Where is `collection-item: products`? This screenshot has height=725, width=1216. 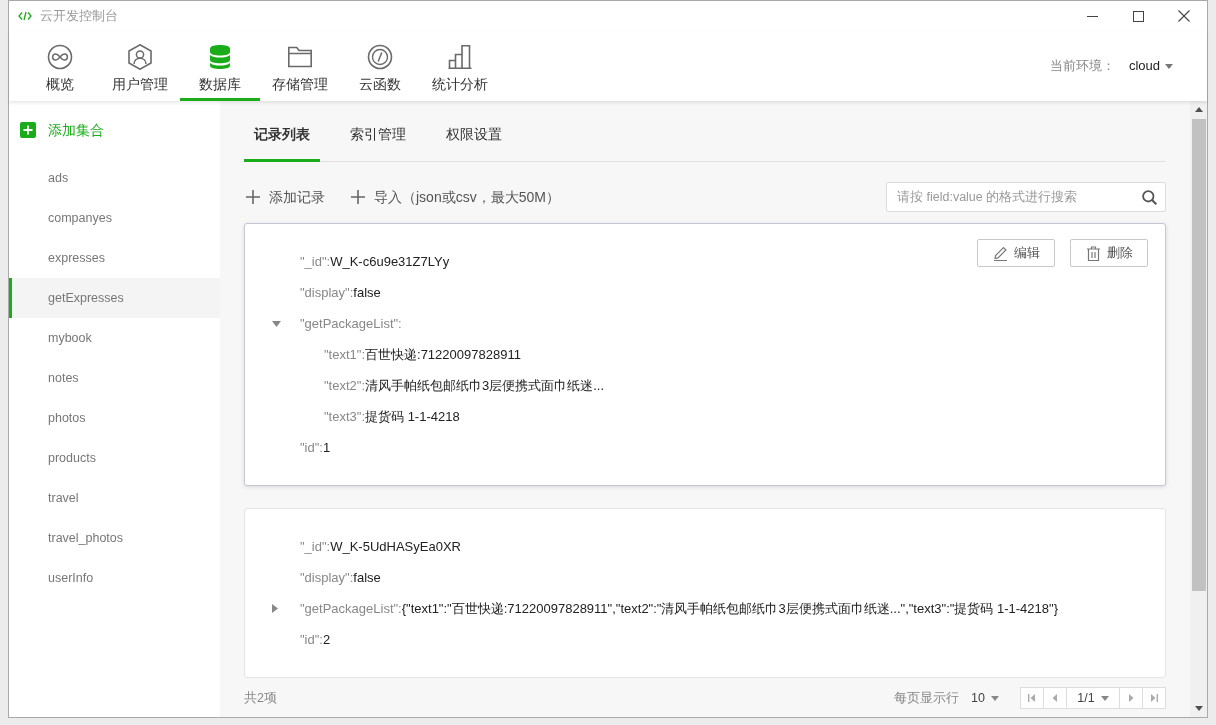
collection-item: products is located at coordinates (114, 458).